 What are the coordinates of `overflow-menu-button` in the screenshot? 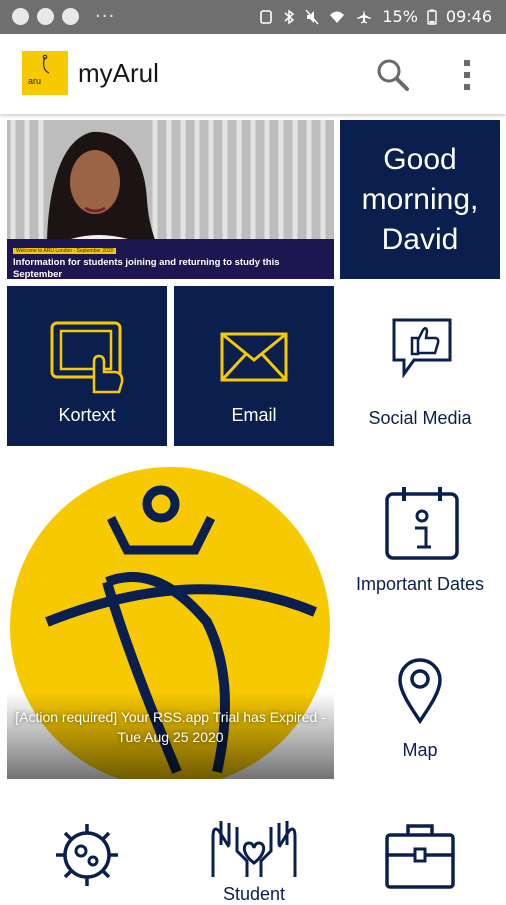 It's located at (467, 75).